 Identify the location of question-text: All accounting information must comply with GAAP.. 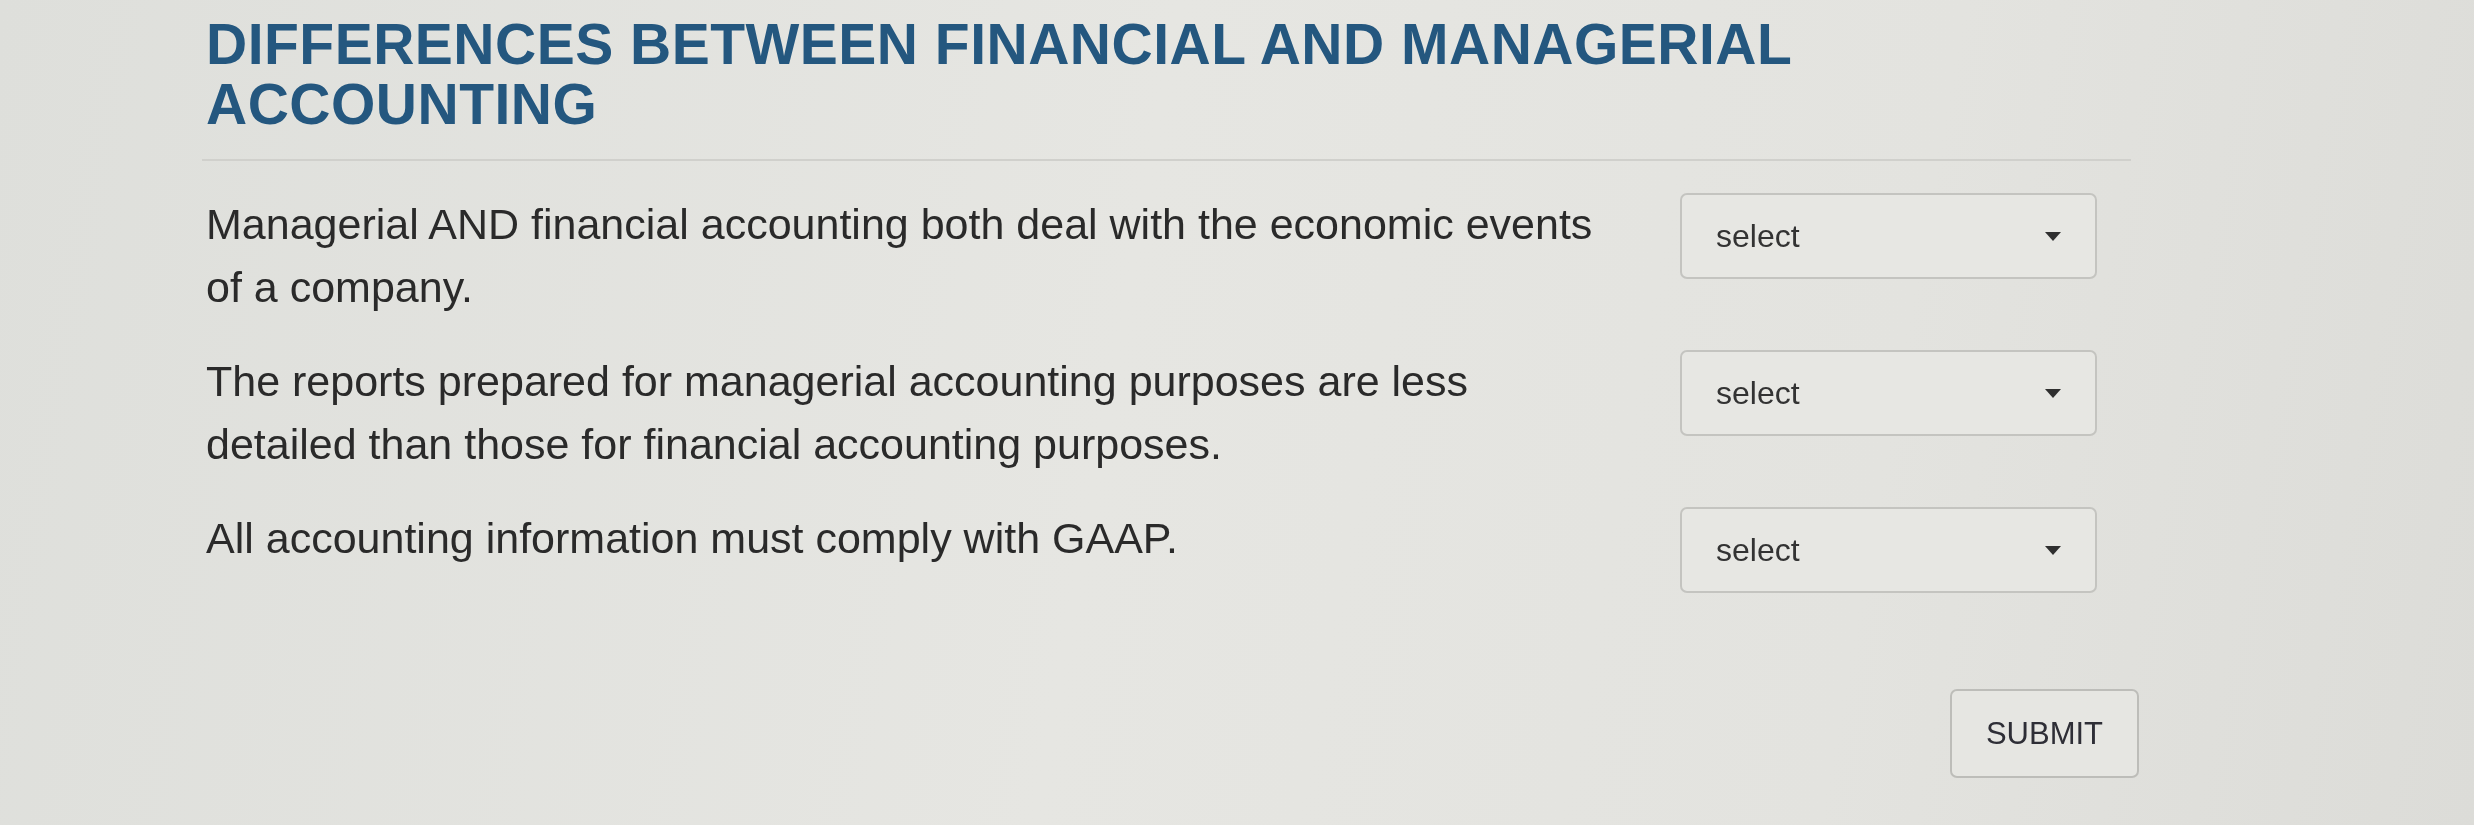
(692, 538).